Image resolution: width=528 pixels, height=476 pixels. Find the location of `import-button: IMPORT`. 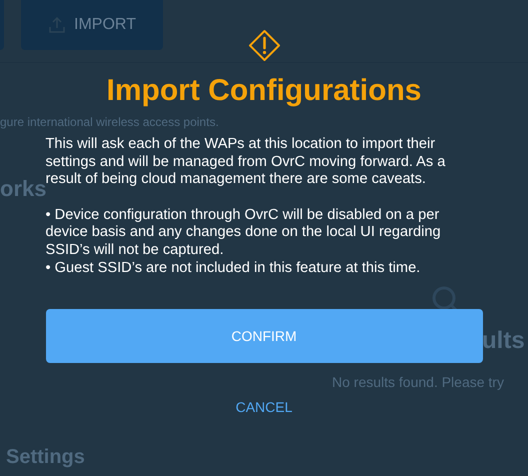

import-button: IMPORT is located at coordinates (92, 25).